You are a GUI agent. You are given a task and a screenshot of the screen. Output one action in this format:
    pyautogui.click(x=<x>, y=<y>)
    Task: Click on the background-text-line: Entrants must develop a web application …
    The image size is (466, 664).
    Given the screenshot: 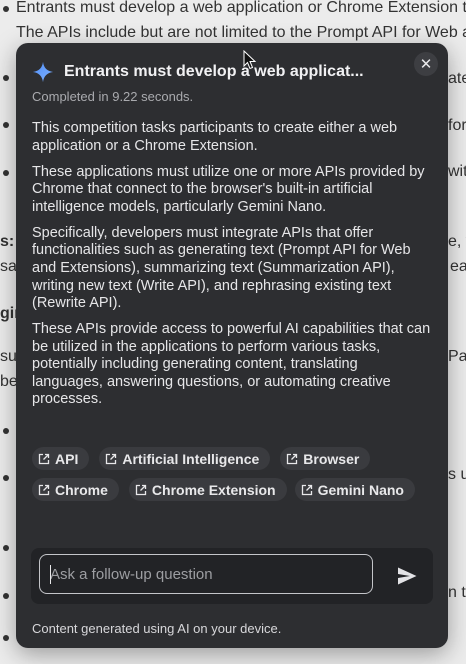 What is the action you would take?
    pyautogui.click(x=241, y=8)
    